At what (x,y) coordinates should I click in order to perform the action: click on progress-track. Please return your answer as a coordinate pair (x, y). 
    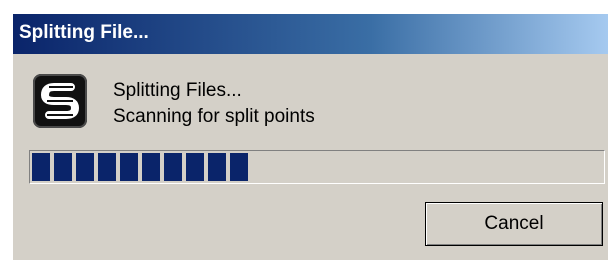
    Looking at the image, I should click on (317, 167).